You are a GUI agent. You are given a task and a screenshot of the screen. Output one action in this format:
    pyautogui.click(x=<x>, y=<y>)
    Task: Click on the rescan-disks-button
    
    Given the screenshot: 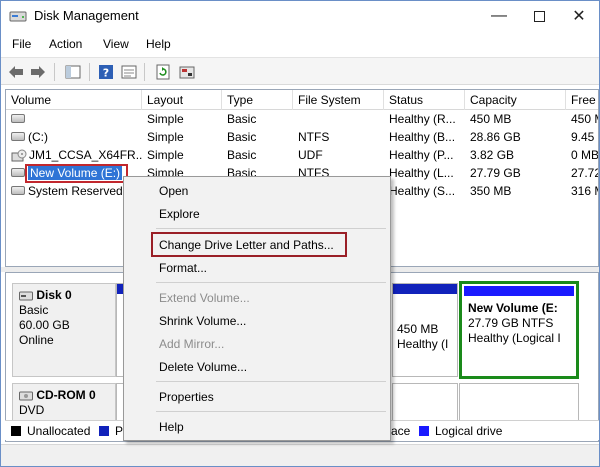 What is the action you would take?
    pyautogui.click(x=187, y=72)
    